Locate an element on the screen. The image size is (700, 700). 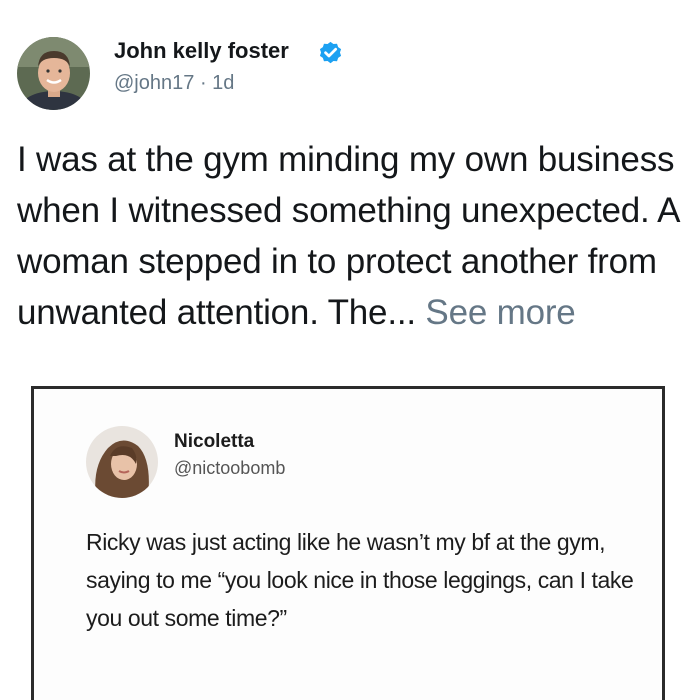
author-meta: @john17 · 1d is located at coordinates (174, 83).